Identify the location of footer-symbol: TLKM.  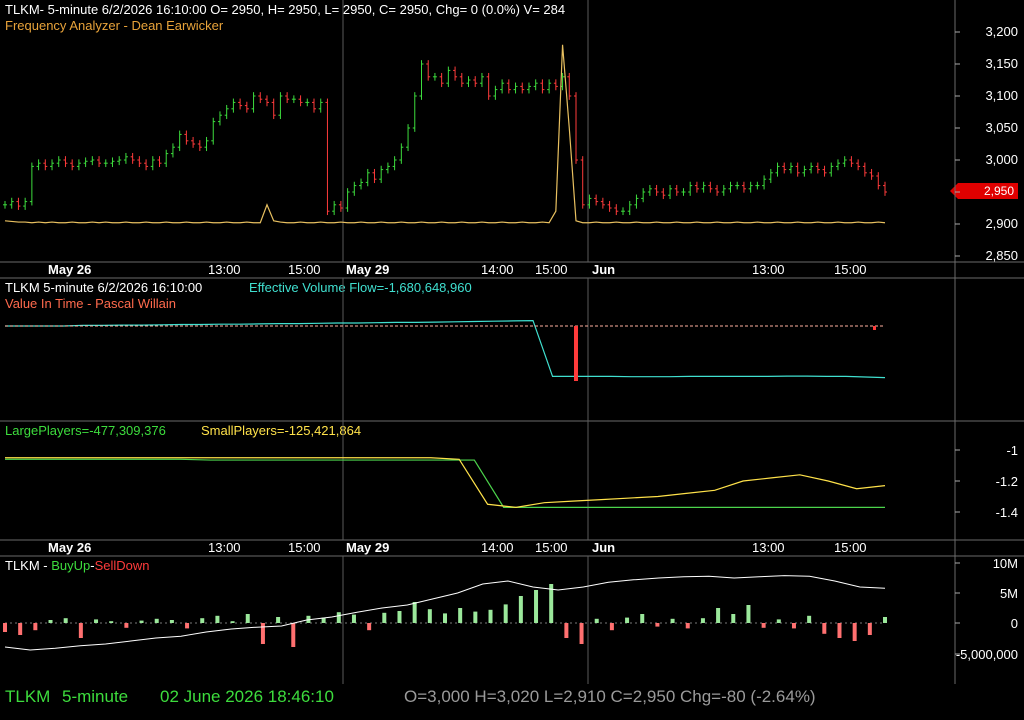
(28, 696).